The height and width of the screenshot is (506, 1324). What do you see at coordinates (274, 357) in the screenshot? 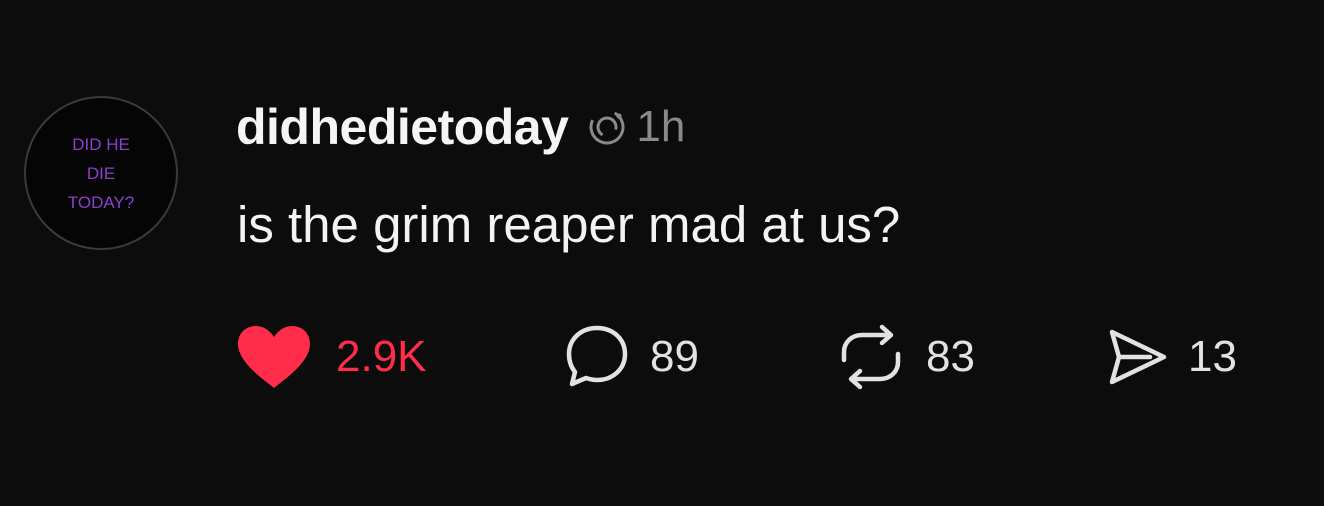
I see `heart-icon` at bounding box center [274, 357].